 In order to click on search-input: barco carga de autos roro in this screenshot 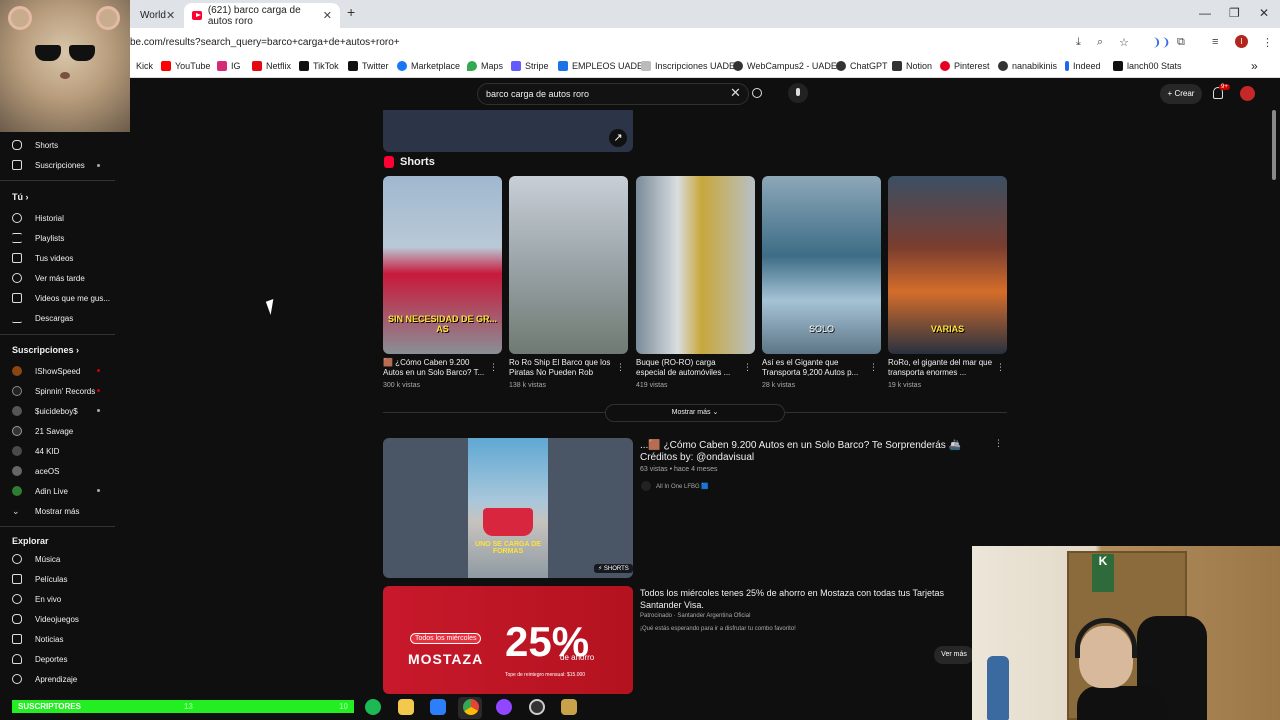, I will do `click(613, 94)`.